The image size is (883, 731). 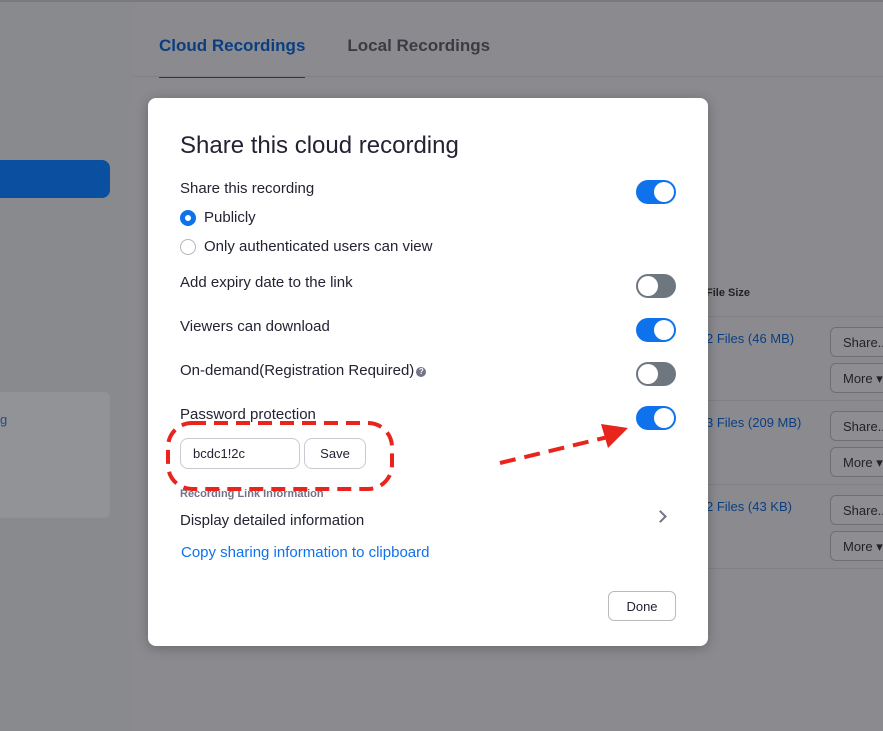 What do you see at coordinates (749, 506) in the screenshot?
I see `file-count-link: 2 Files (43 KB)` at bounding box center [749, 506].